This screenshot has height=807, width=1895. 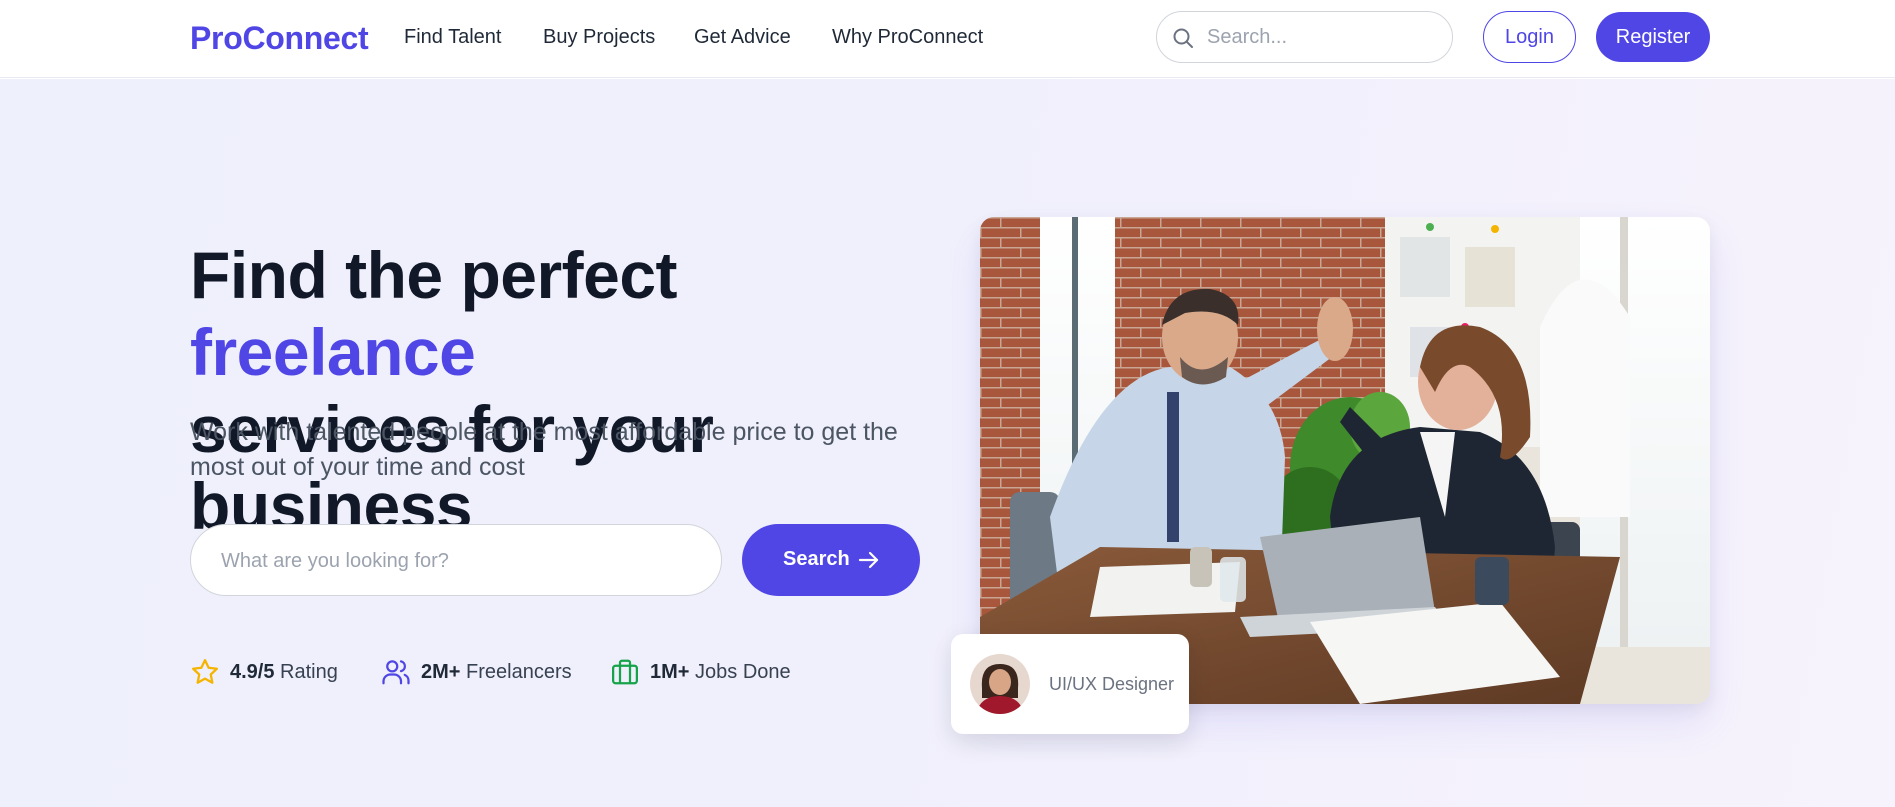 What do you see at coordinates (519, 672) in the screenshot?
I see `stat-freelancers-label: Freelancers` at bounding box center [519, 672].